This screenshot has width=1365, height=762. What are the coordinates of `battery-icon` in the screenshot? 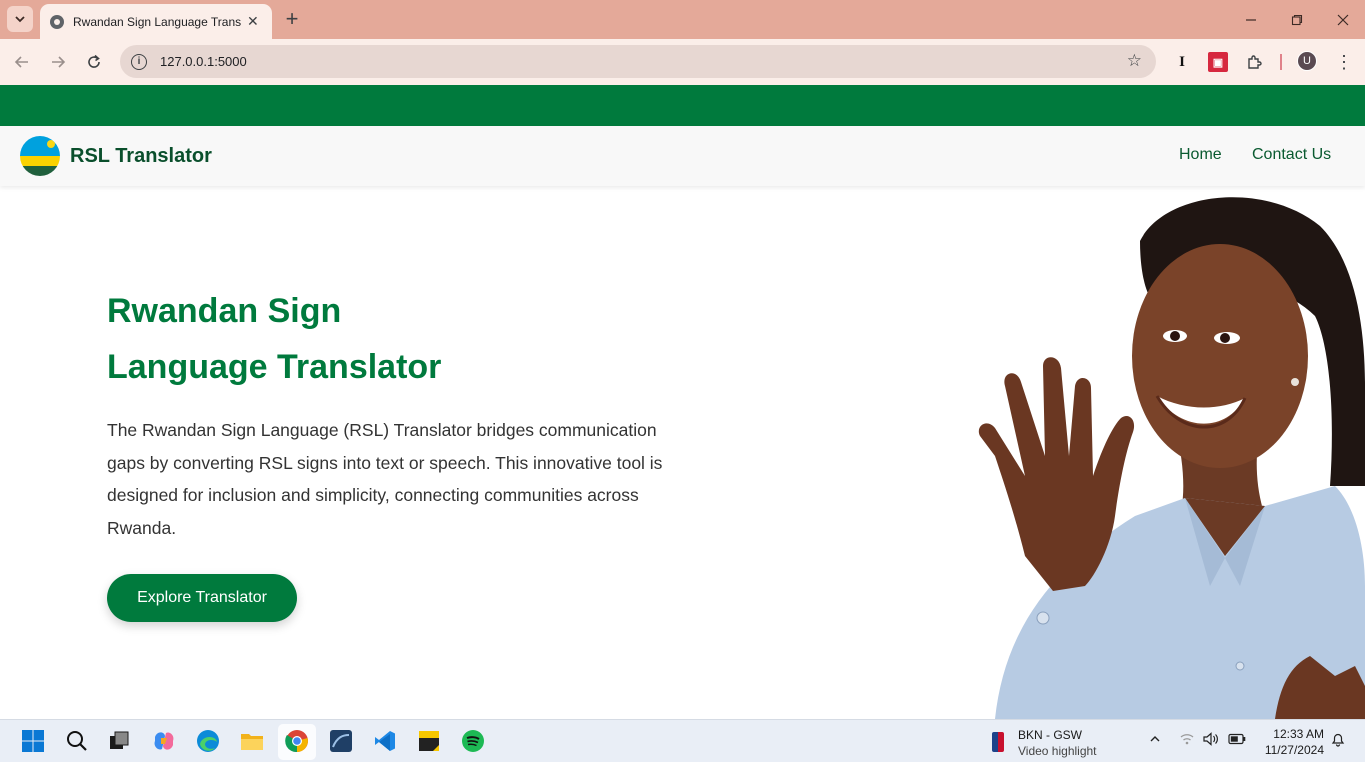 It's located at (1237, 740).